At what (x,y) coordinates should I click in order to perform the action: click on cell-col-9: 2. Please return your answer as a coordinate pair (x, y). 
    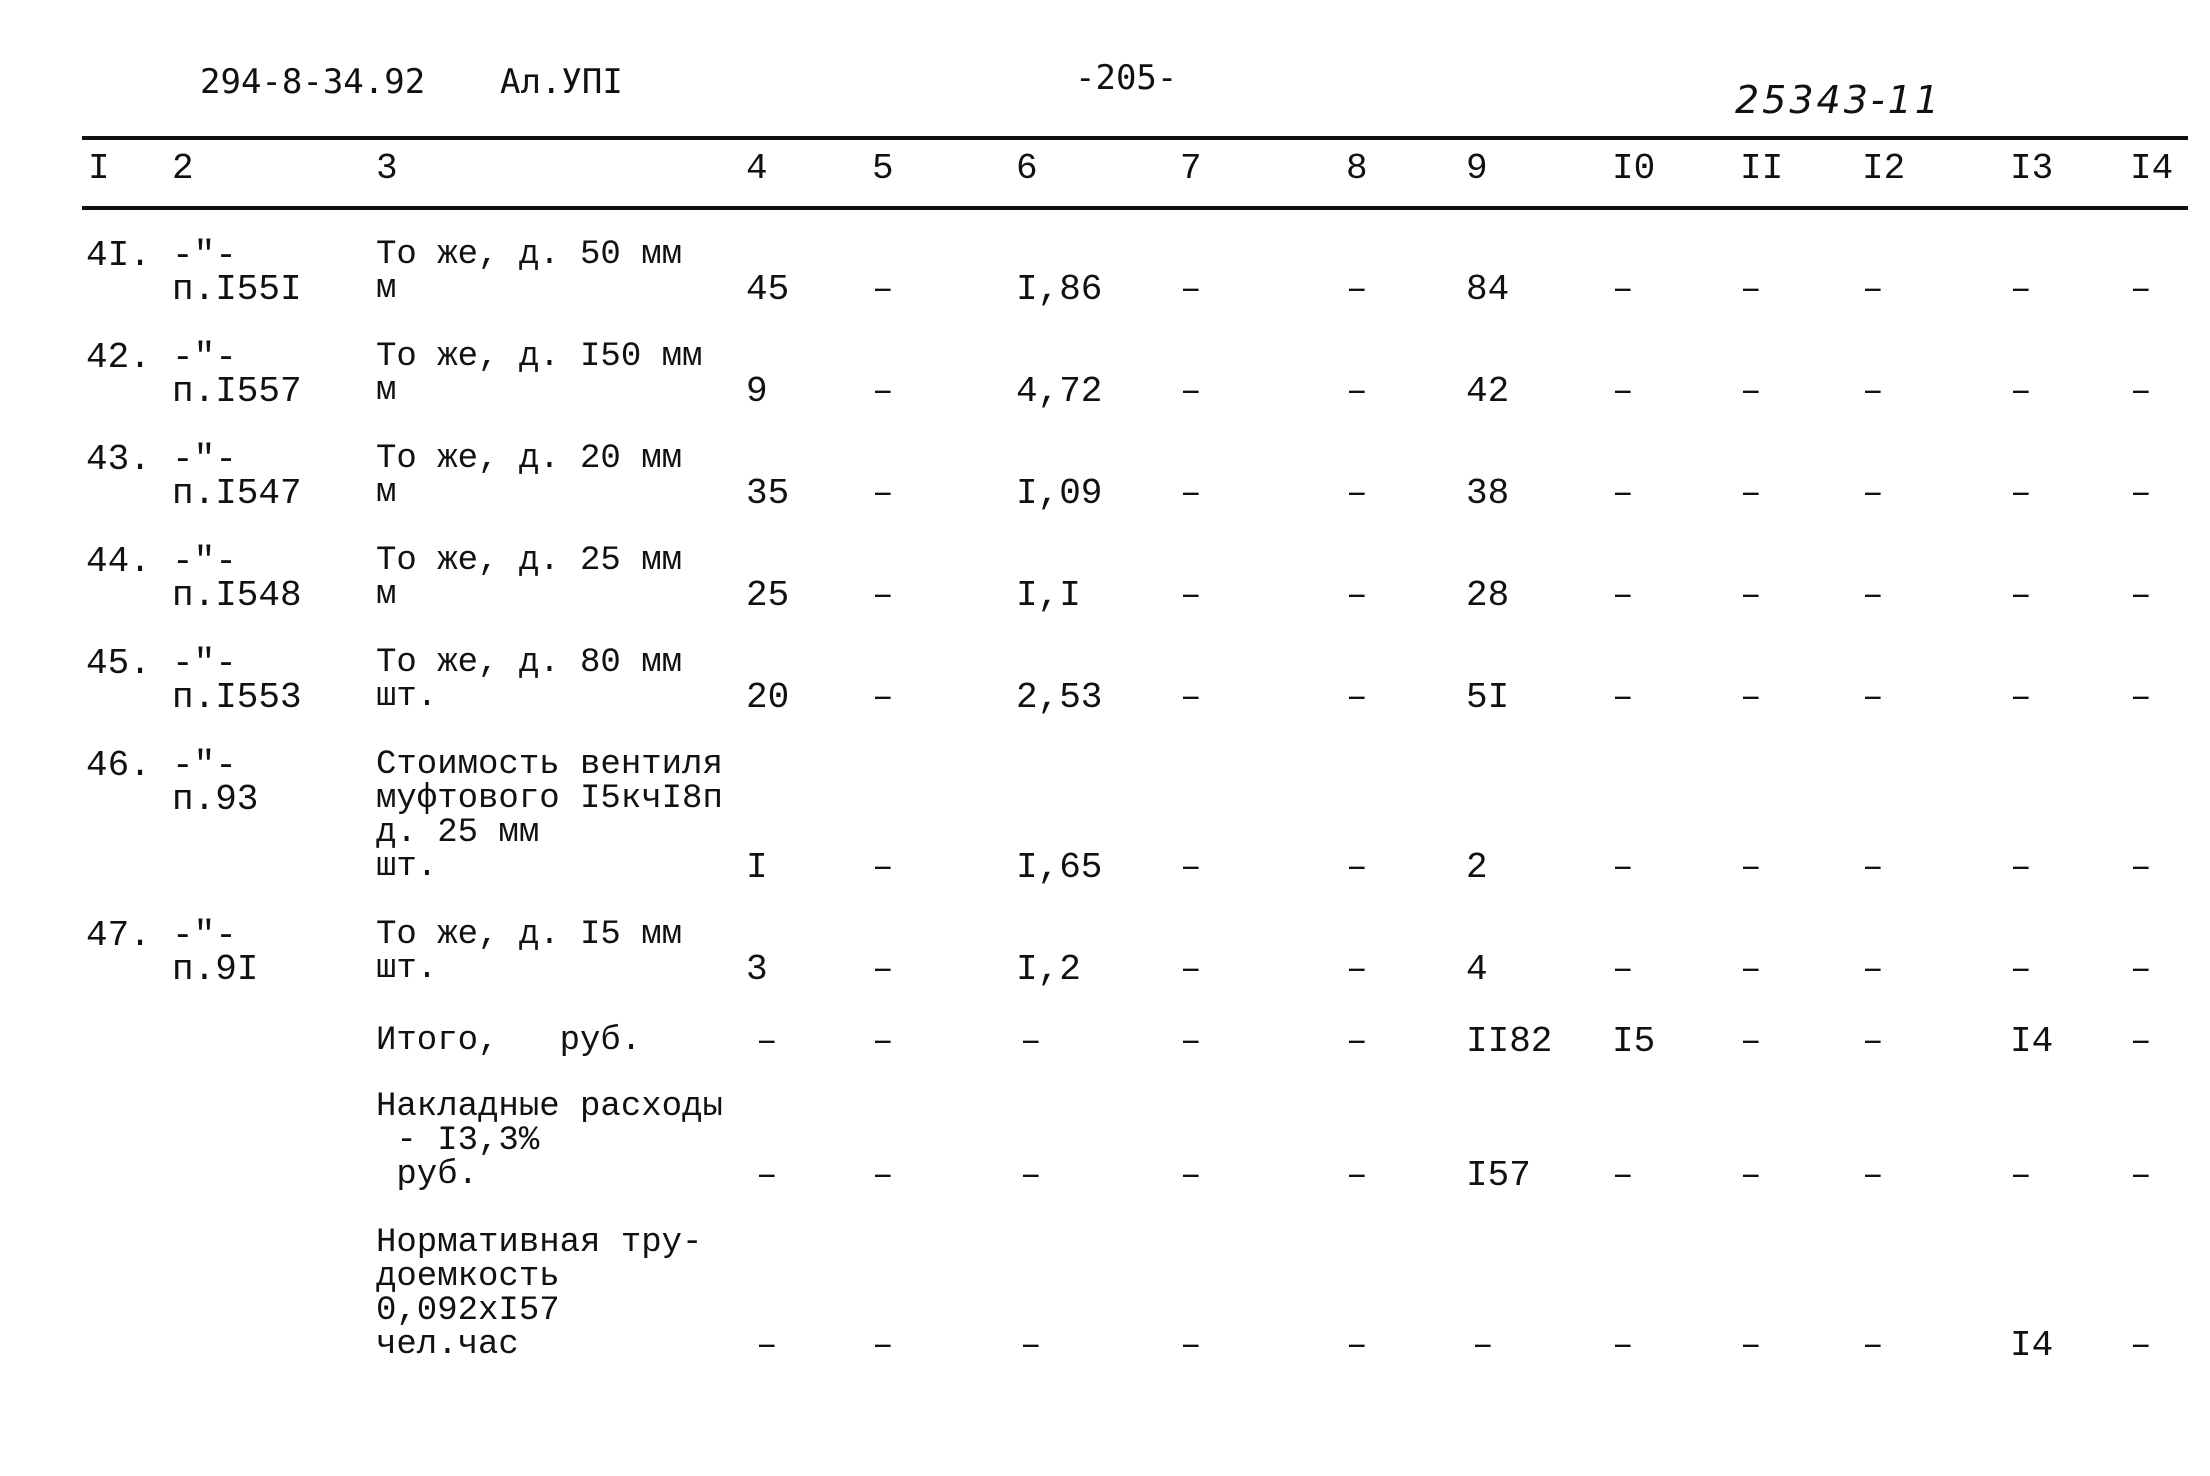
    Looking at the image, I should click on (1477, 867).